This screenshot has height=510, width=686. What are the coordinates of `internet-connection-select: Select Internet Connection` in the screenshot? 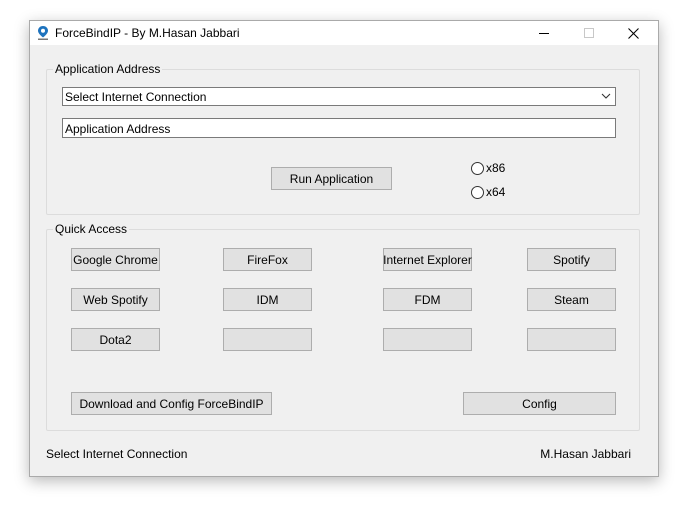 It's located at (339, 96).